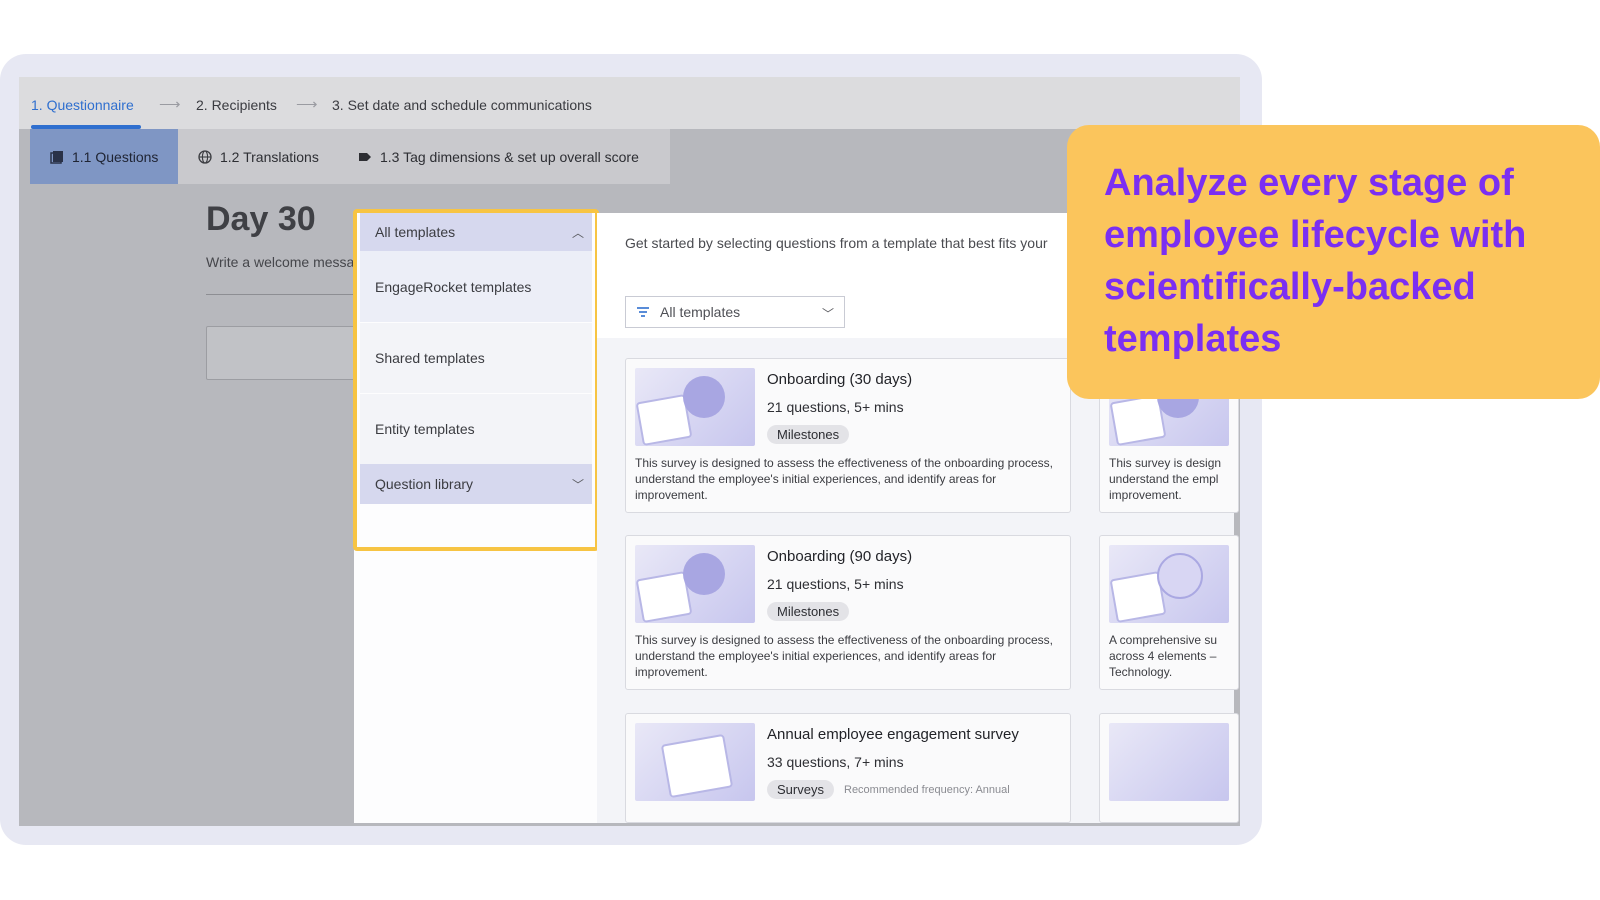 The height and width of the screenshot is (900, 1600). Describe the element at coordinates (840, 556) in the screenshot. I see `card-title: Onboarding (90 days)` at that location.